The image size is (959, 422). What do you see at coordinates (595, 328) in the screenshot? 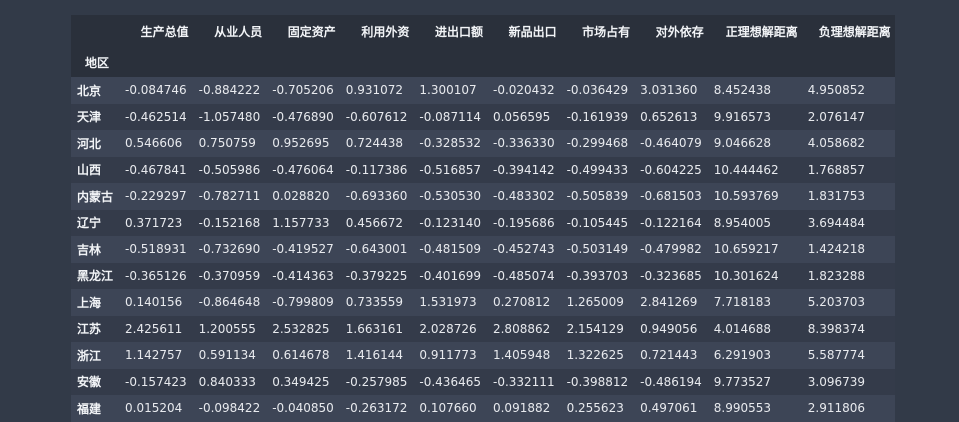
I see `table-cell: 2.154129` at bounding box center [595, 328].